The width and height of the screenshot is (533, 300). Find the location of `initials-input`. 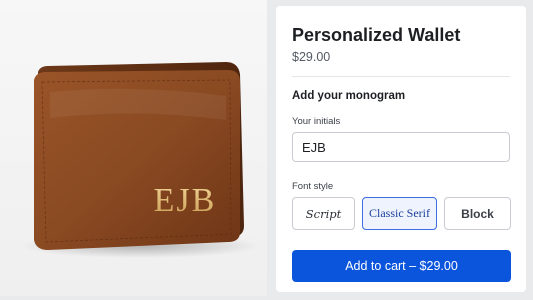

initials-input is located at coordinates (401, 147).